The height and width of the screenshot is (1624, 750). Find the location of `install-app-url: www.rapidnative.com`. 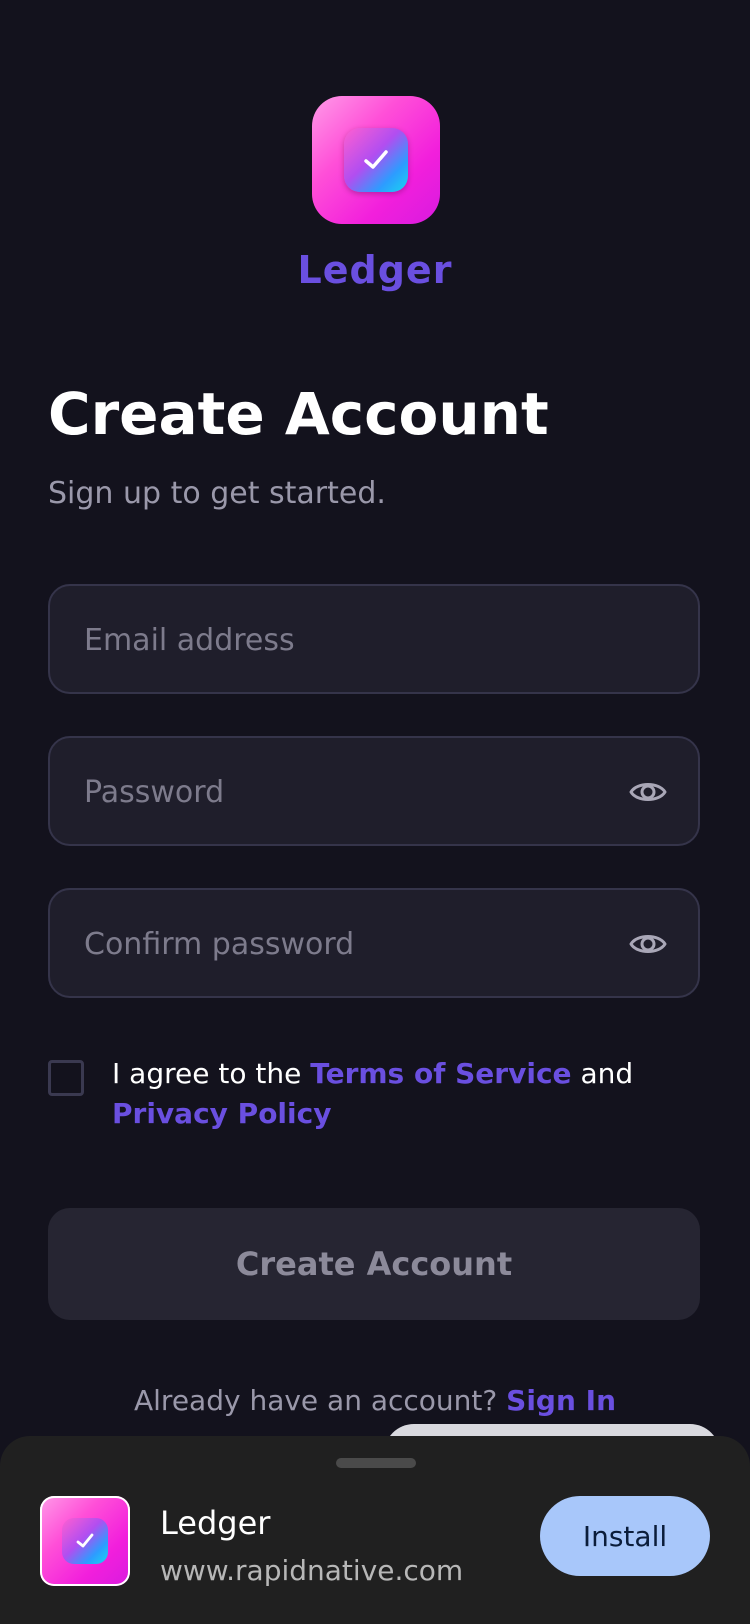

install-app-url: www.rapidnative.com is located at coordinates (312, 1570).